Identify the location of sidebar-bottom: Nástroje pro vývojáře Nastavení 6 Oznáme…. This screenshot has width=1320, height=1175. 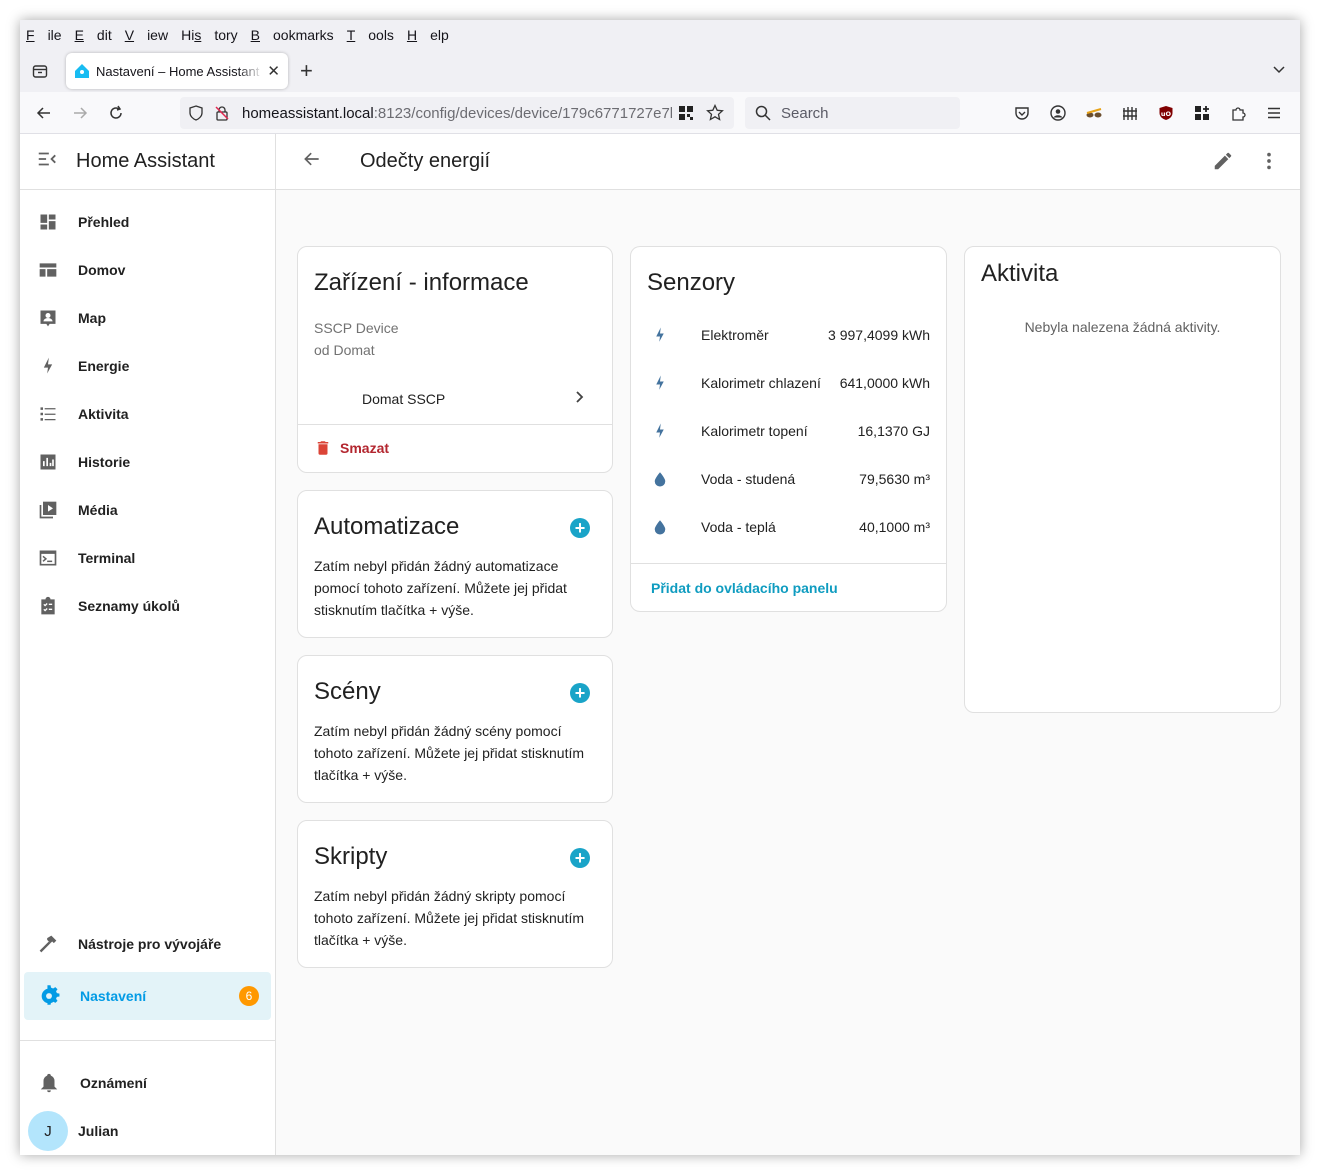
(147, 1037).